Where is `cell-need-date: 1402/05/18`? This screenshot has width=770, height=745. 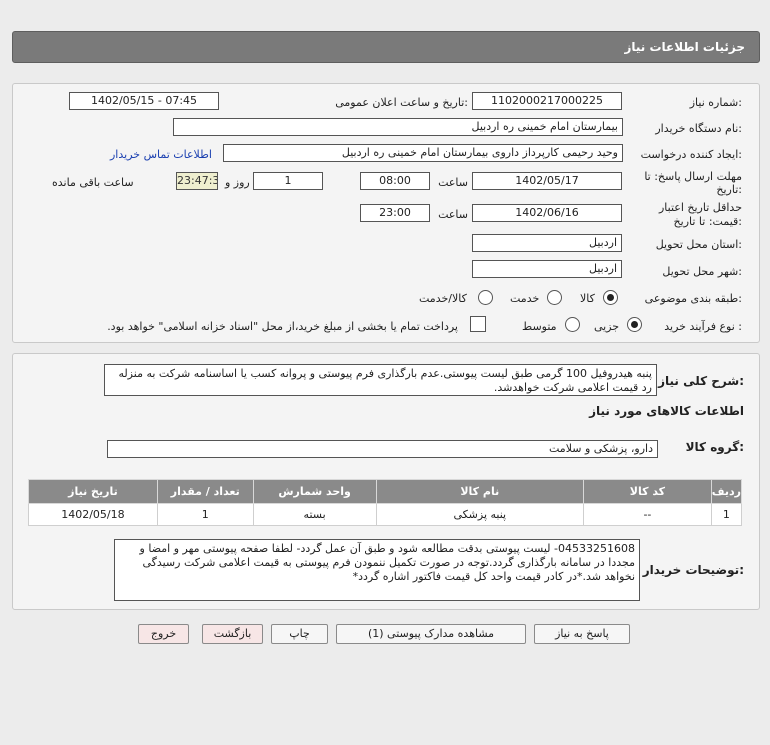
cell-need-date: 1402/05/18 is located at coordinates (93, 514).